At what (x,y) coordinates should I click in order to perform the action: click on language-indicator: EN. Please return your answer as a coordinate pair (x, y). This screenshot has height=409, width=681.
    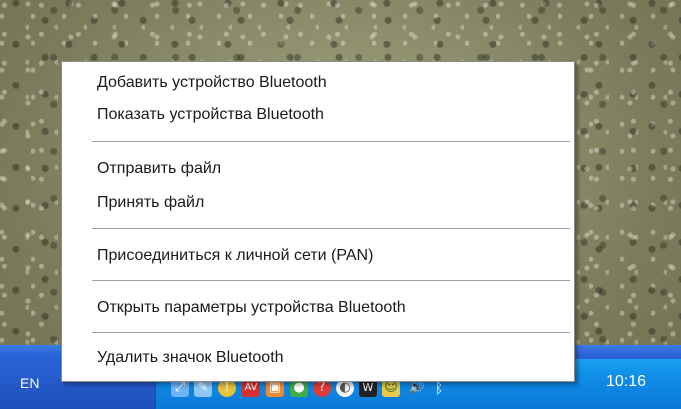
    Looking at the image, I should click on (29, 383).